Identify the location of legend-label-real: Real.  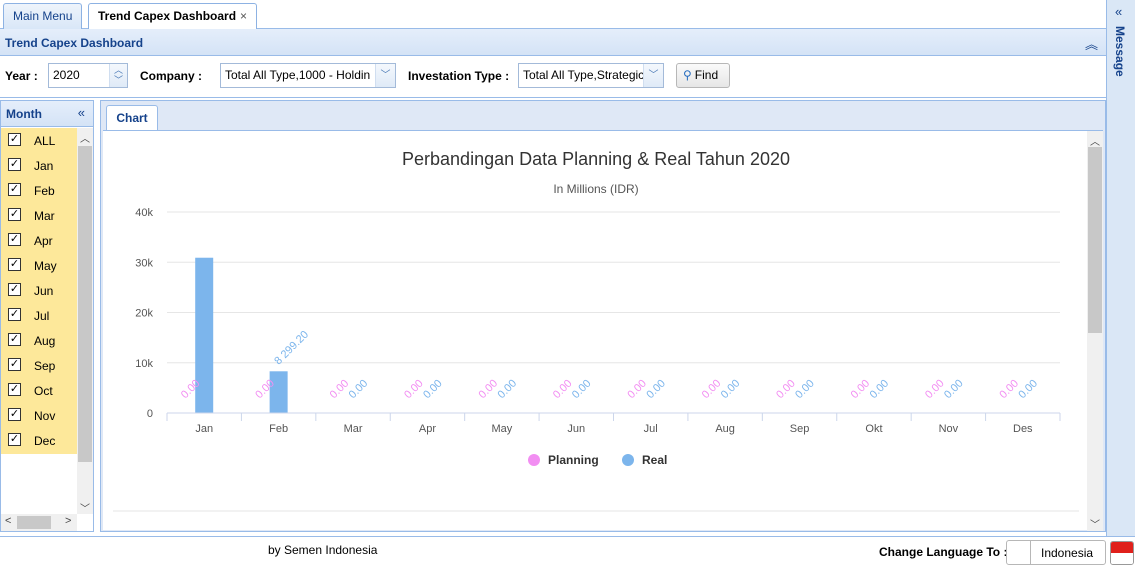
(654, 460).